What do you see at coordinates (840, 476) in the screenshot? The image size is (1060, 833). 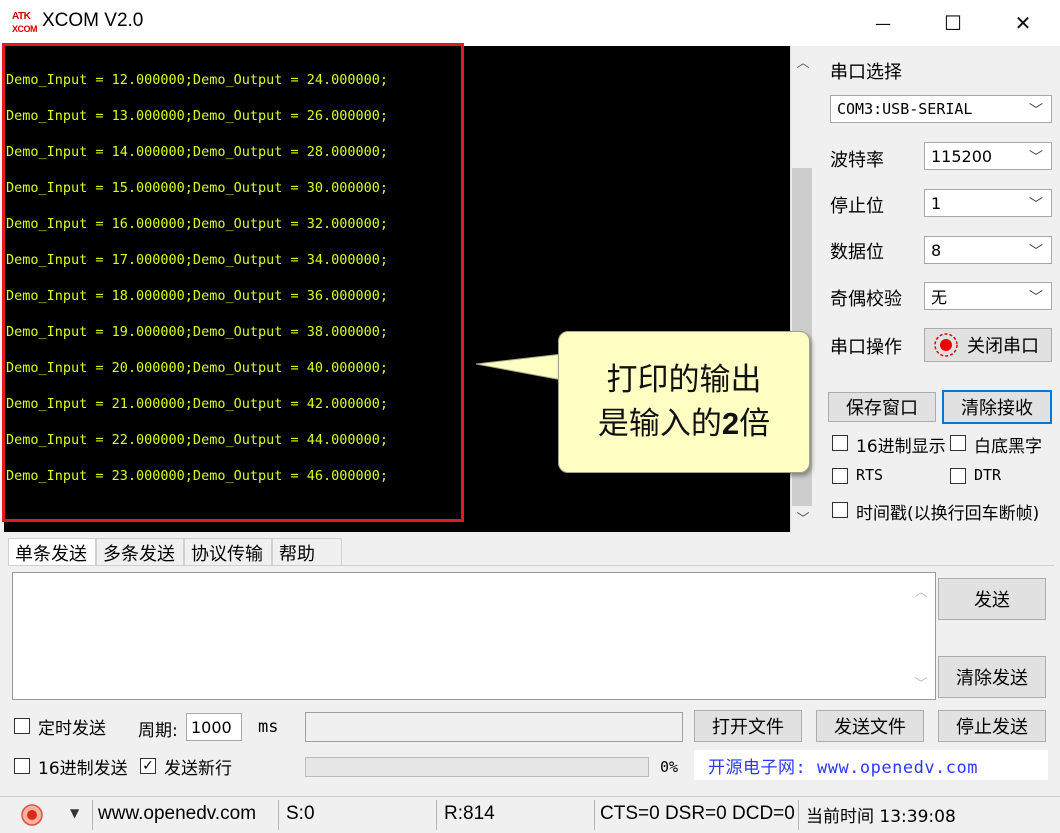 I see `rts-checkbox` at bounding box center [840, 476].